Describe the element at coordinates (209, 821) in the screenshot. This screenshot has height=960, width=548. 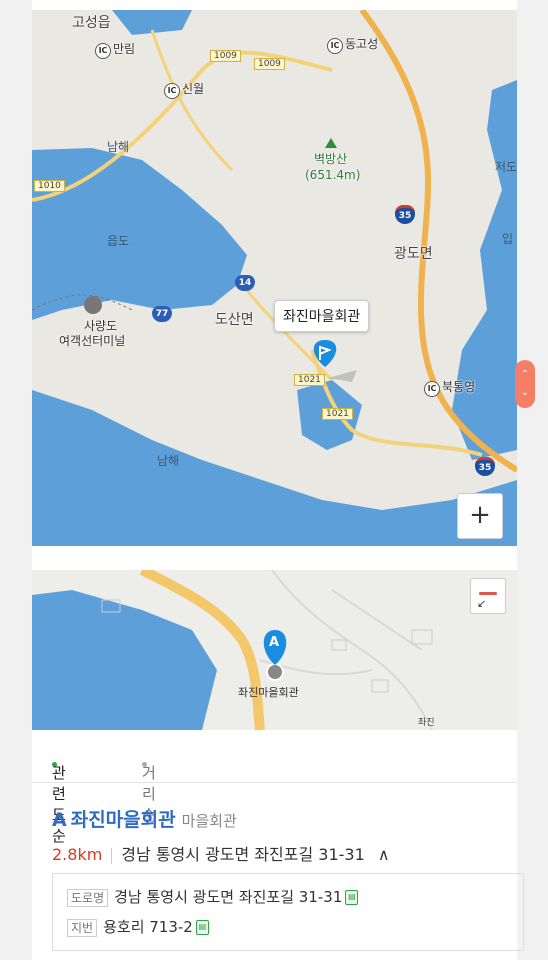
I see `result-category: 마을회관` at that location.